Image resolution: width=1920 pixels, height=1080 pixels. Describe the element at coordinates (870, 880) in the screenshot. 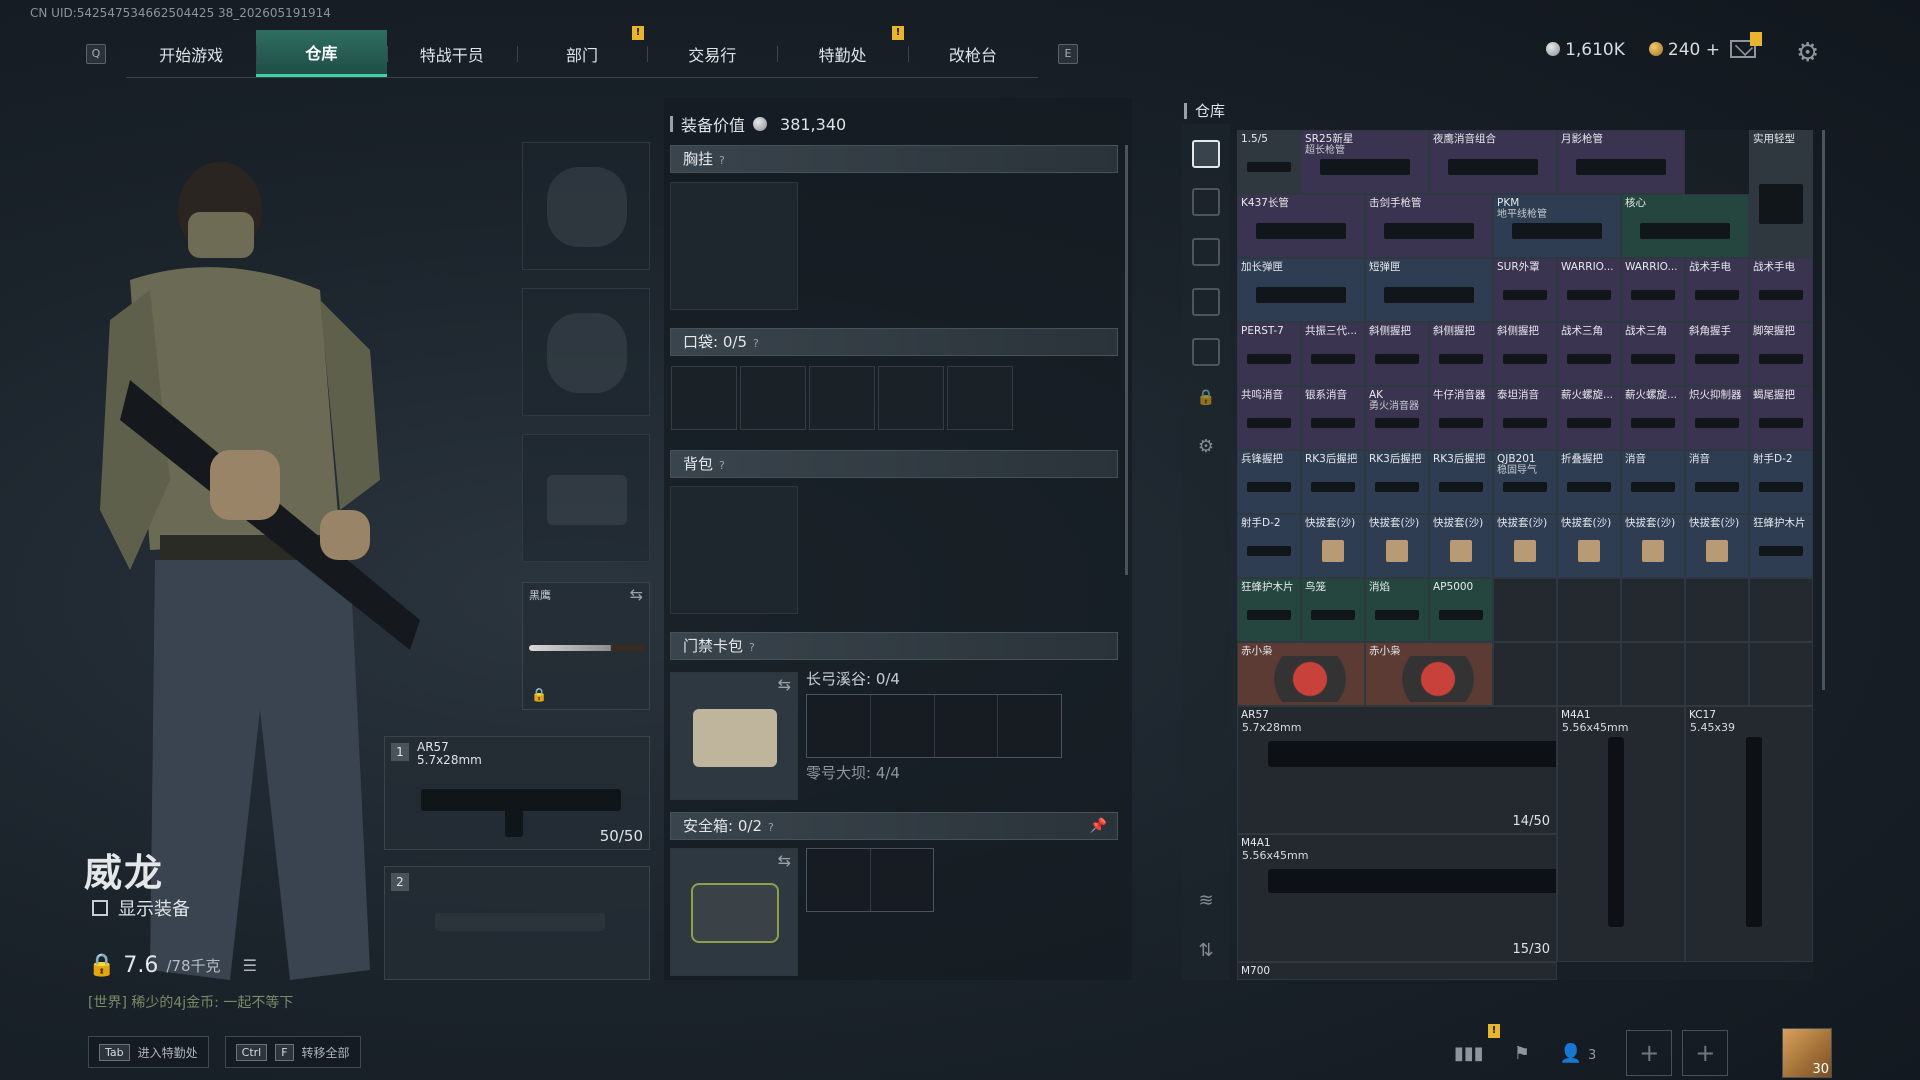

I see `safebox-grid` at that location.